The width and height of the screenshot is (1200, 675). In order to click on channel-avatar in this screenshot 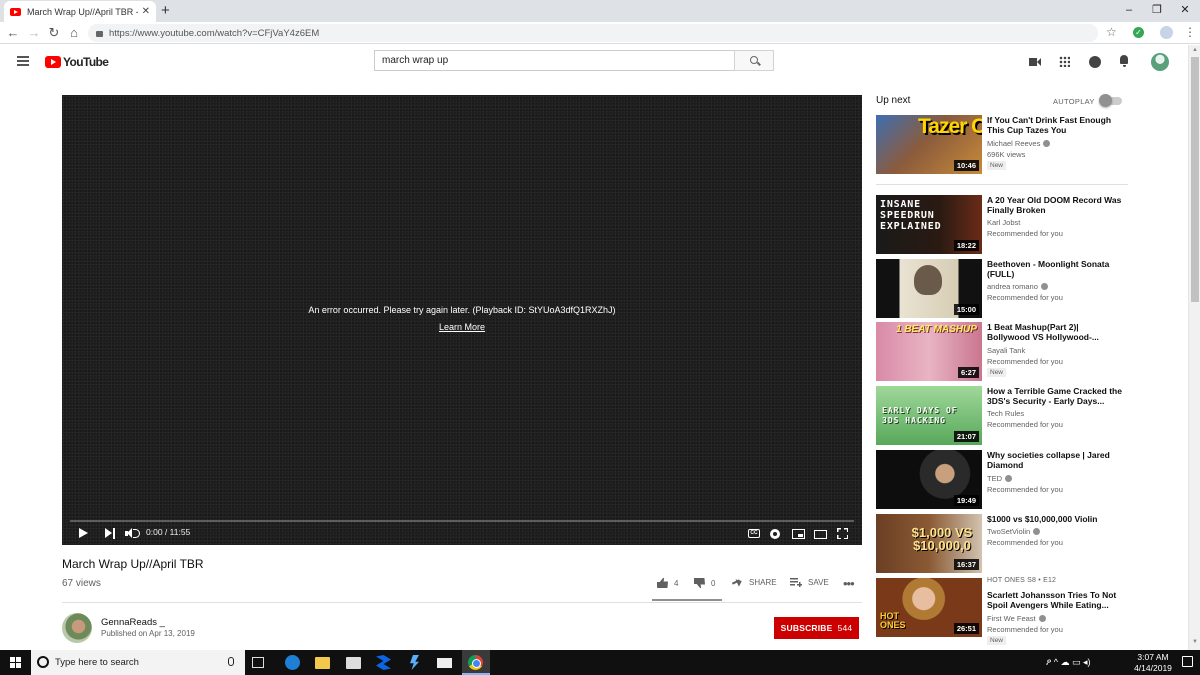, I will do `click(77, 628)`.